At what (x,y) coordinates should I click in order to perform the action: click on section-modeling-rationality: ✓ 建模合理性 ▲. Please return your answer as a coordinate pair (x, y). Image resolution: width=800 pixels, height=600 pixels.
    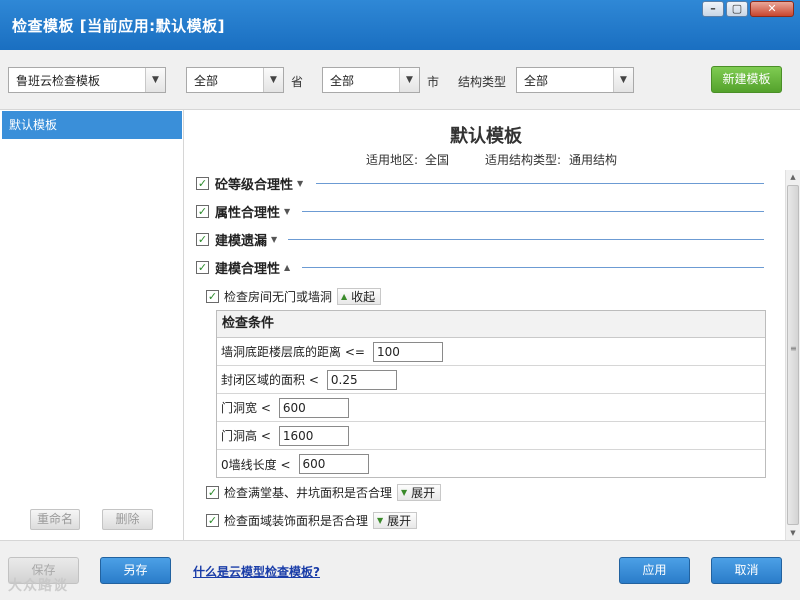
    Looking at the image, I should click on (243, 267).